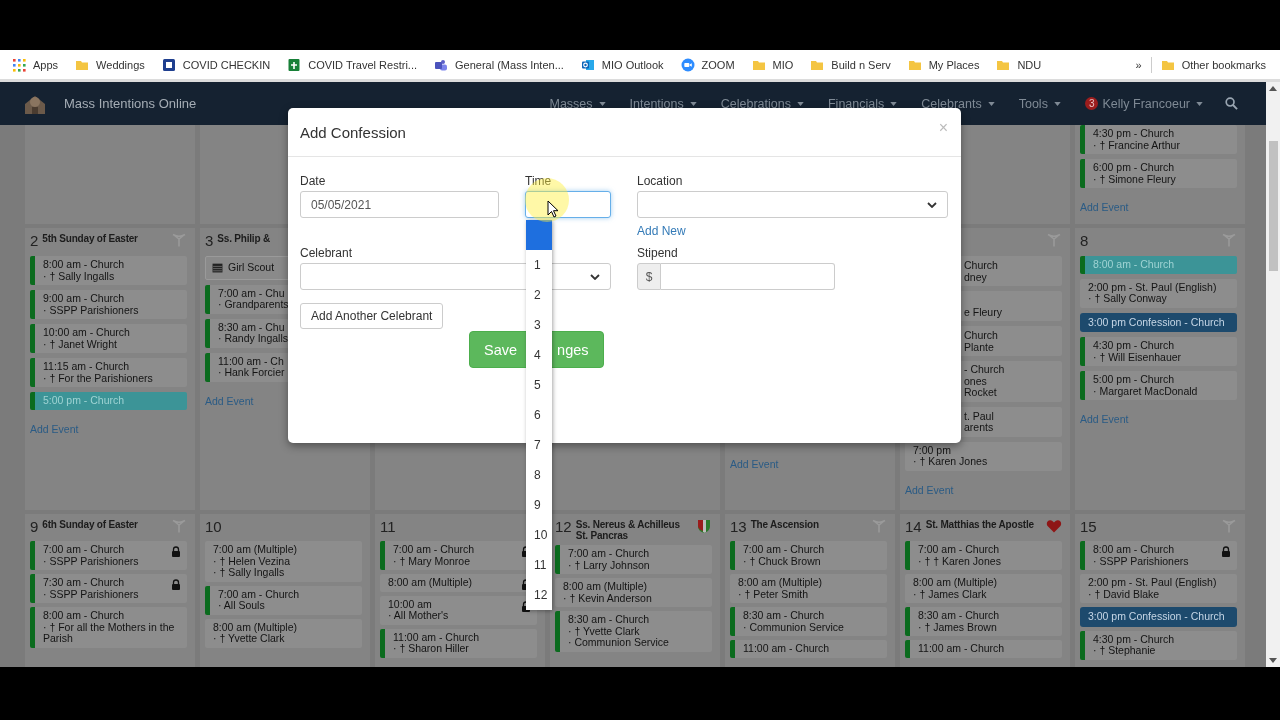  What do you see at coordinates (209, 240) in the screenshot?
I see `day-number: 3` at bounding box center [209, 240].